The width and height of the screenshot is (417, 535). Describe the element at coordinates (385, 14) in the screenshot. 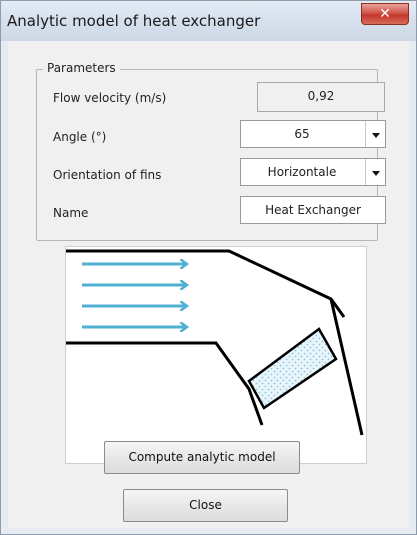

I see `window-close-button: ✕` at that location.